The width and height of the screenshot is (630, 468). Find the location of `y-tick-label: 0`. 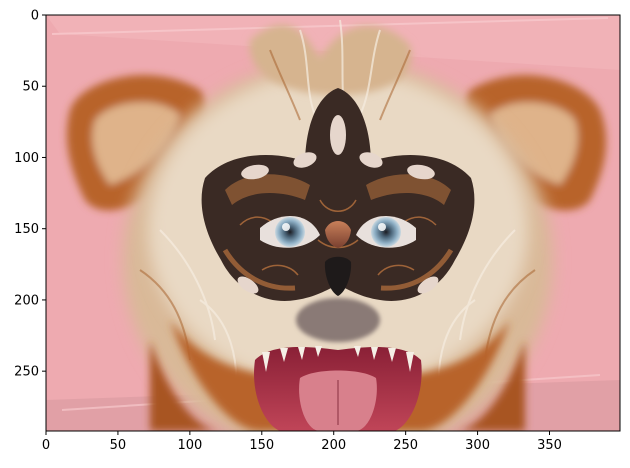

y-tick-label: 0 is located at coordinates (35, 16).